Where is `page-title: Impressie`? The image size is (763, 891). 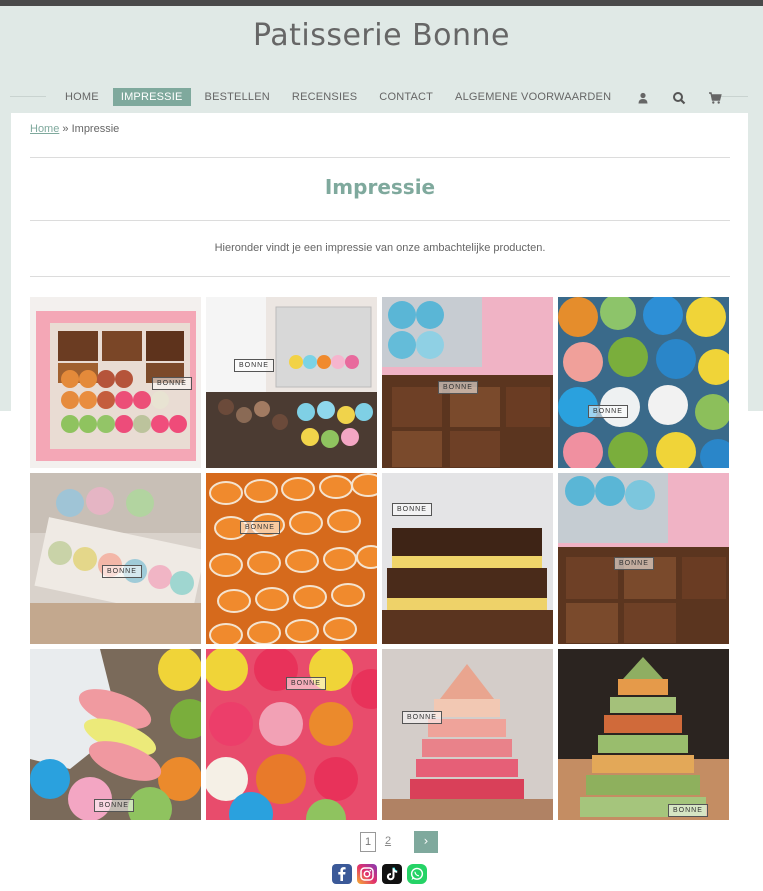 page-title: Impressie is located at coordinates (380, 187).